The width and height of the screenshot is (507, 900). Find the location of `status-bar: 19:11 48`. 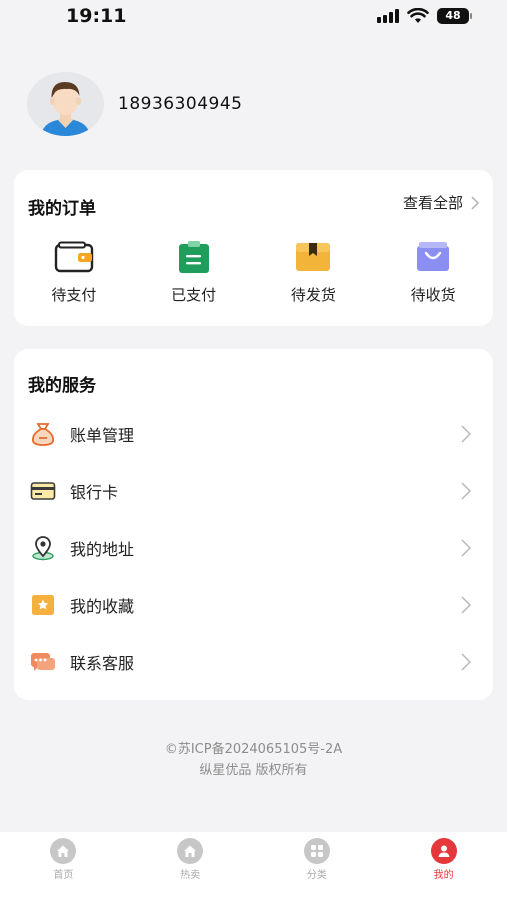

status-bar: 19:11 48 is located at coordinates (253, 17).